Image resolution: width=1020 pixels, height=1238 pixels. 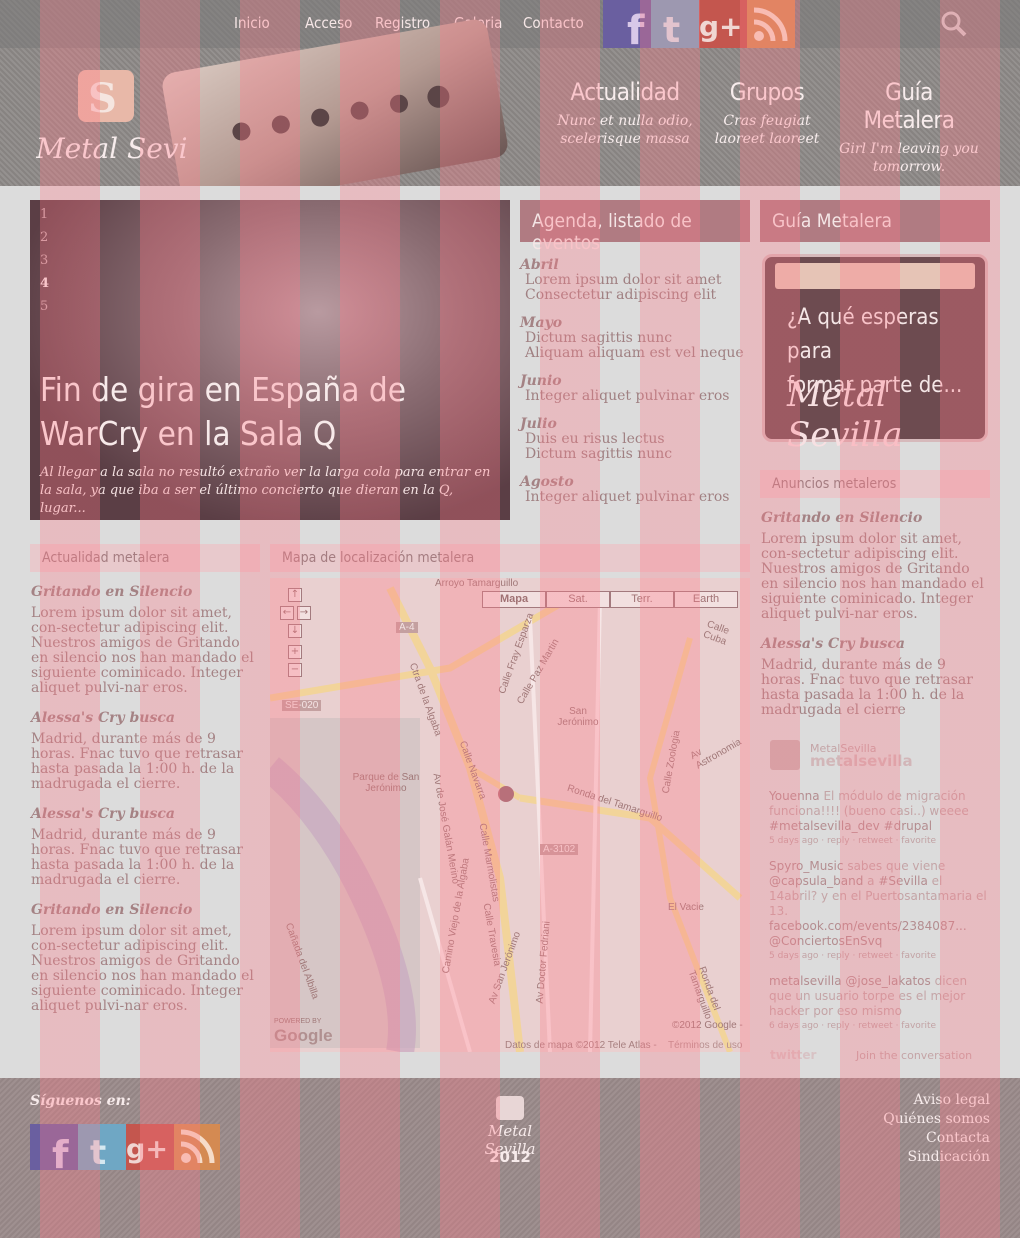 What do you see at coordinates (44, 306) in the screenshot?
I see `slide-number: 5` at bounding box center [44, 306].